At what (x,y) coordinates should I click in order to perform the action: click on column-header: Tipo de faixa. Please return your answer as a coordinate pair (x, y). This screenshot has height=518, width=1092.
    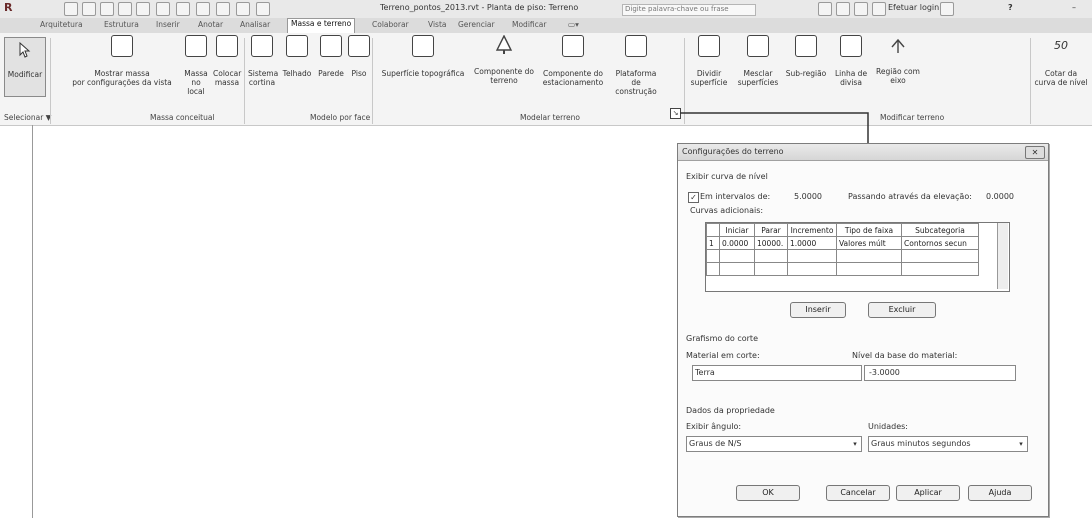
    Looking at the image, I should click on (869, 230).